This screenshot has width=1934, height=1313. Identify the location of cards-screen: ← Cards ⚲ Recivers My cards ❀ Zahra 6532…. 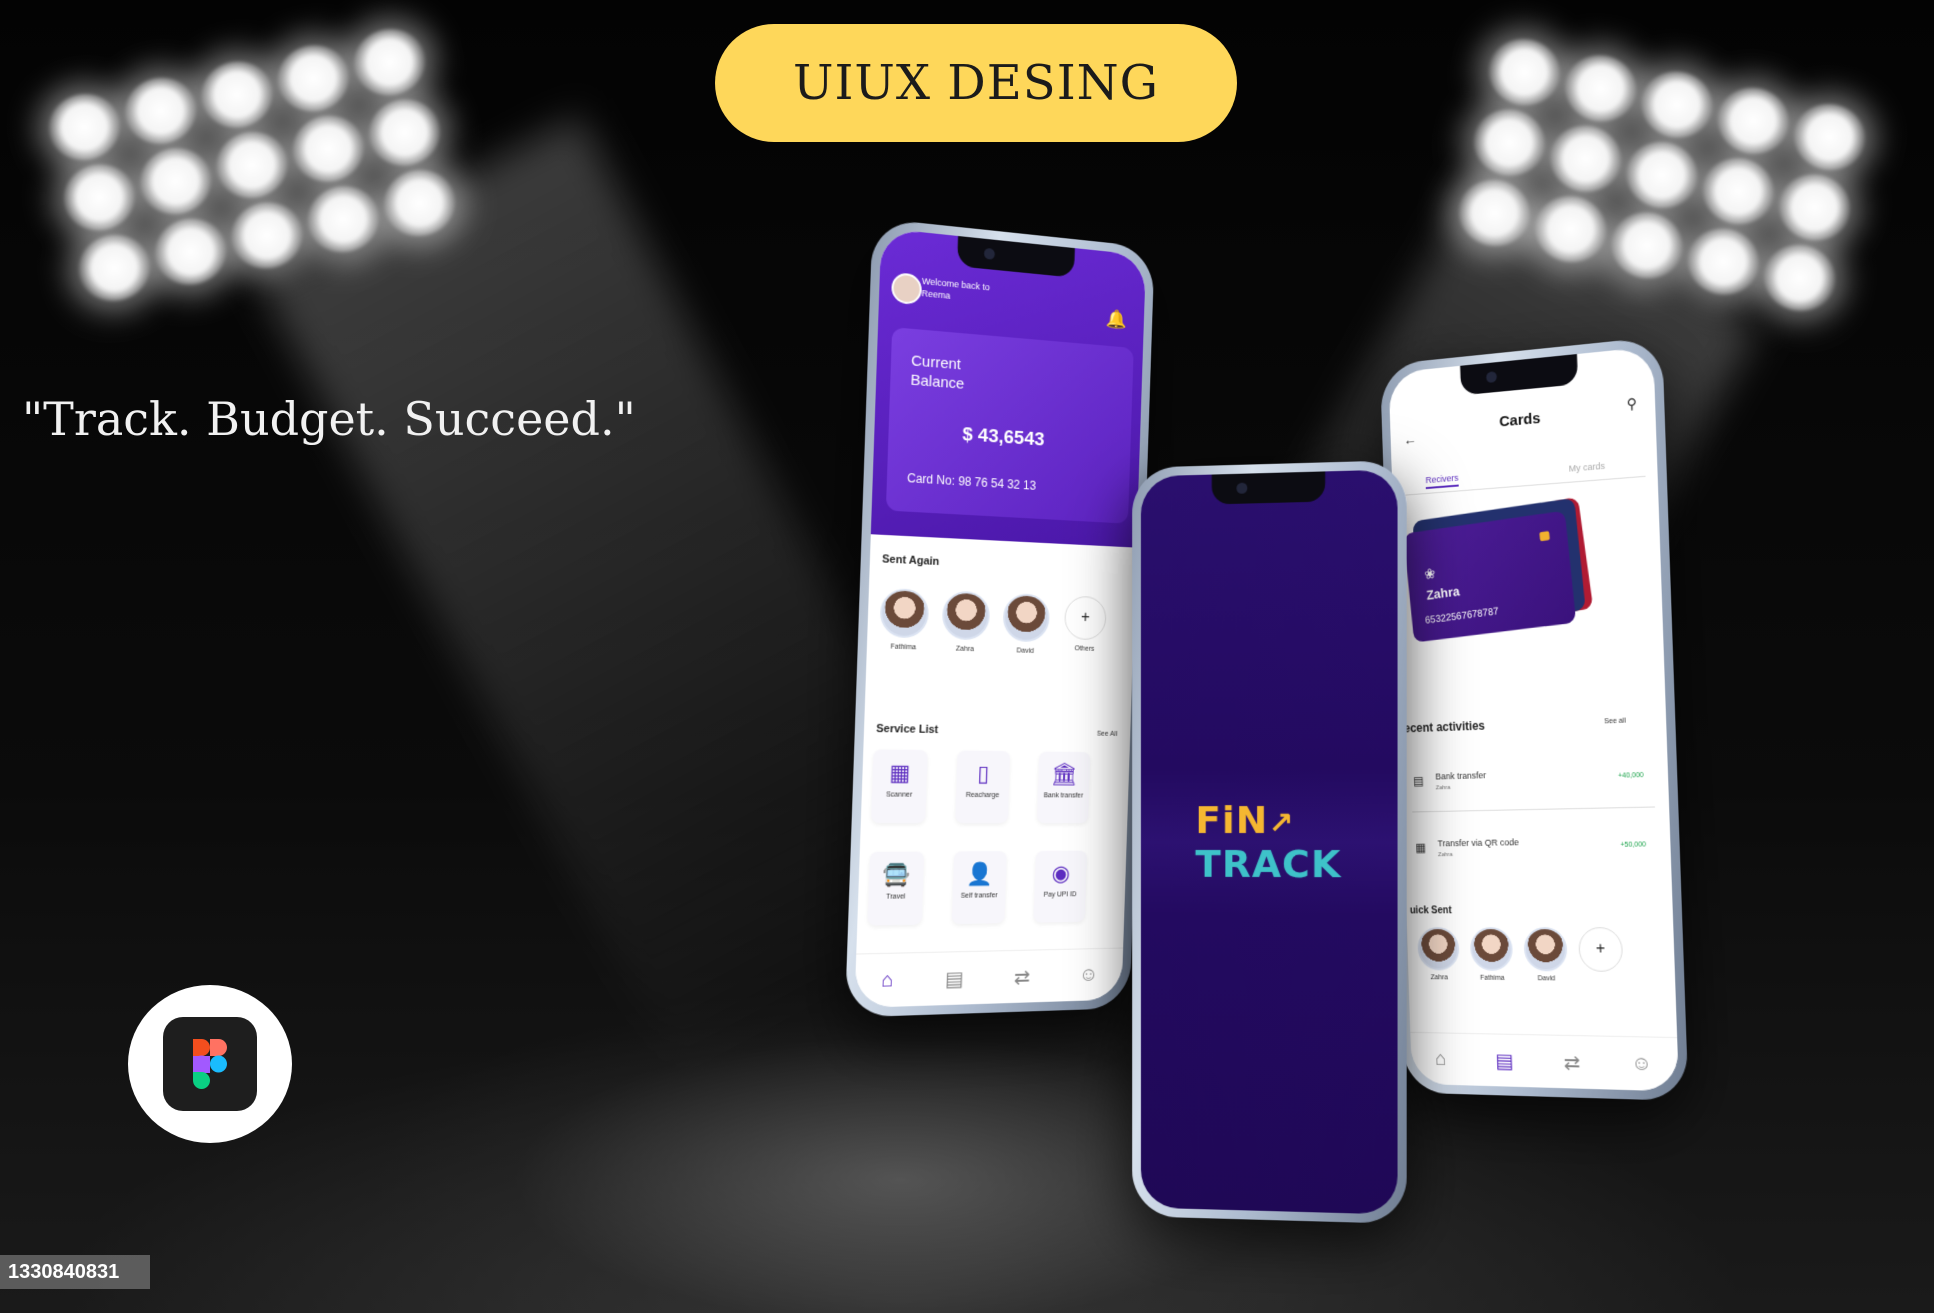
(1533, 718).